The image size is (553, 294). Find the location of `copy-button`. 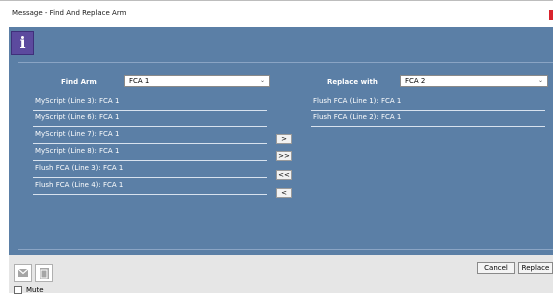

copy-button is located at coordinates (44, 273).